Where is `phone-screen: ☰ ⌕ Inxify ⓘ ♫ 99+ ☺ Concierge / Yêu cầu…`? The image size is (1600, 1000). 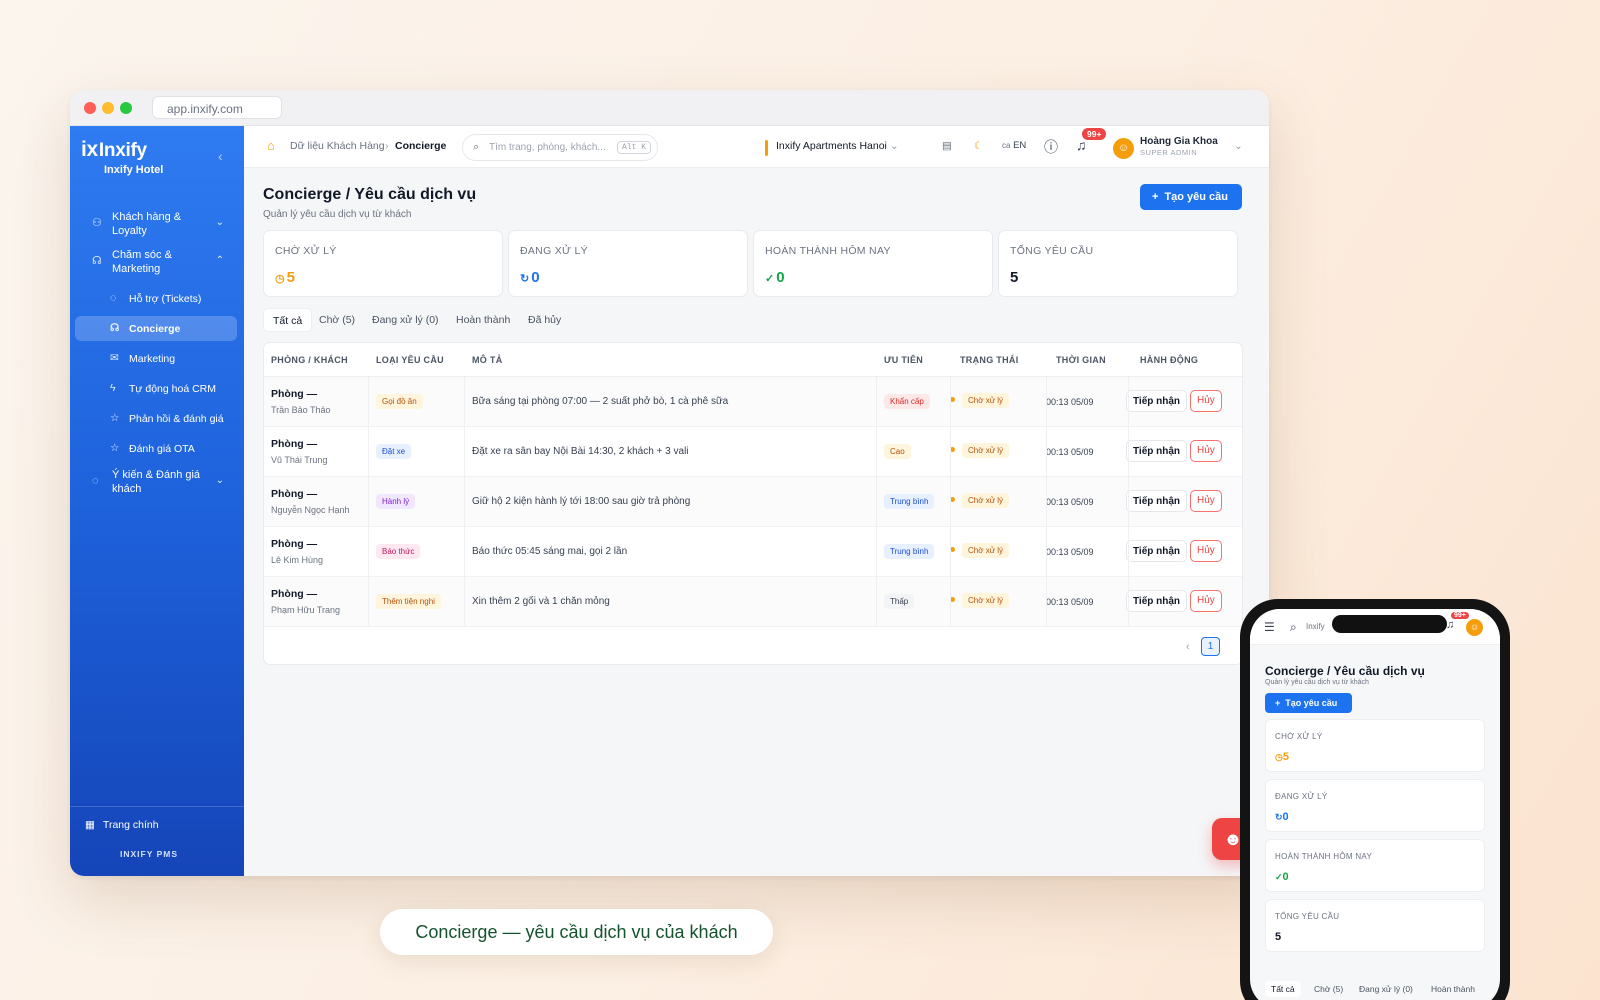 phone-screen: ☰ ⌕ Inxify ⓘ ♫ 99+ ☺ Concierge / Yêu cầu… is located at coordinates (1375, 804).